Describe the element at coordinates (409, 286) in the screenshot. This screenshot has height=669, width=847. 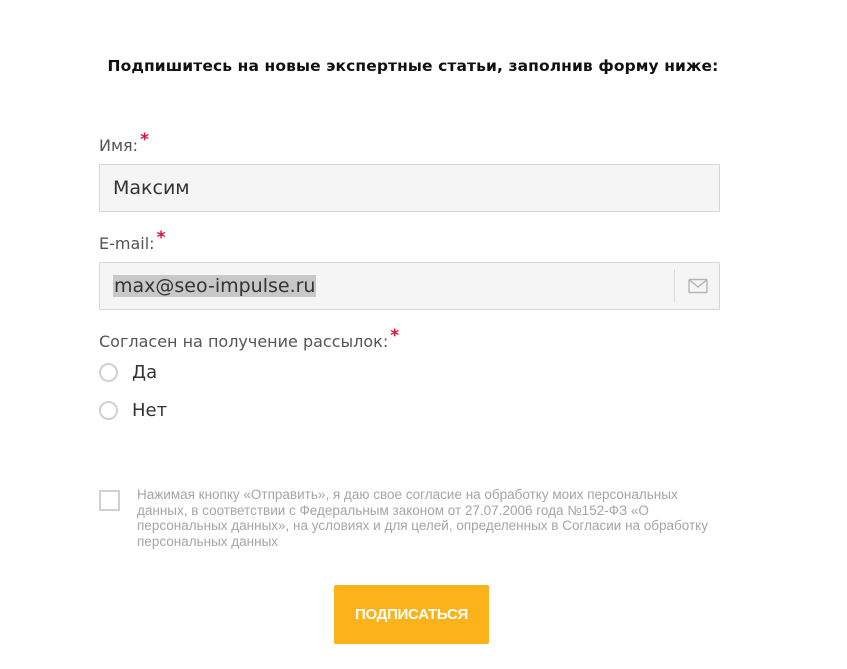
I see `email-field: max@seo-impulse.ru` at that location.